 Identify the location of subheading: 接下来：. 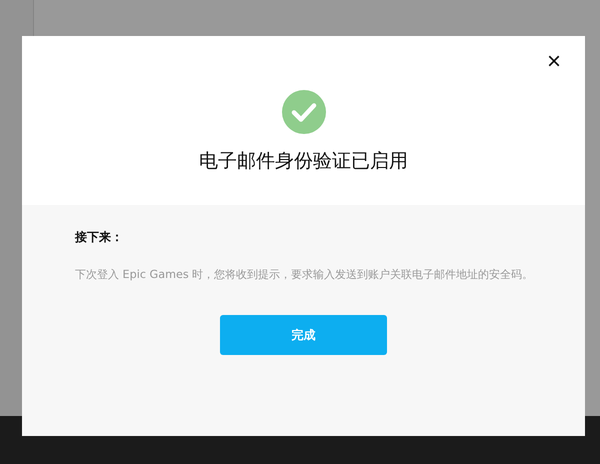
(99, 237).